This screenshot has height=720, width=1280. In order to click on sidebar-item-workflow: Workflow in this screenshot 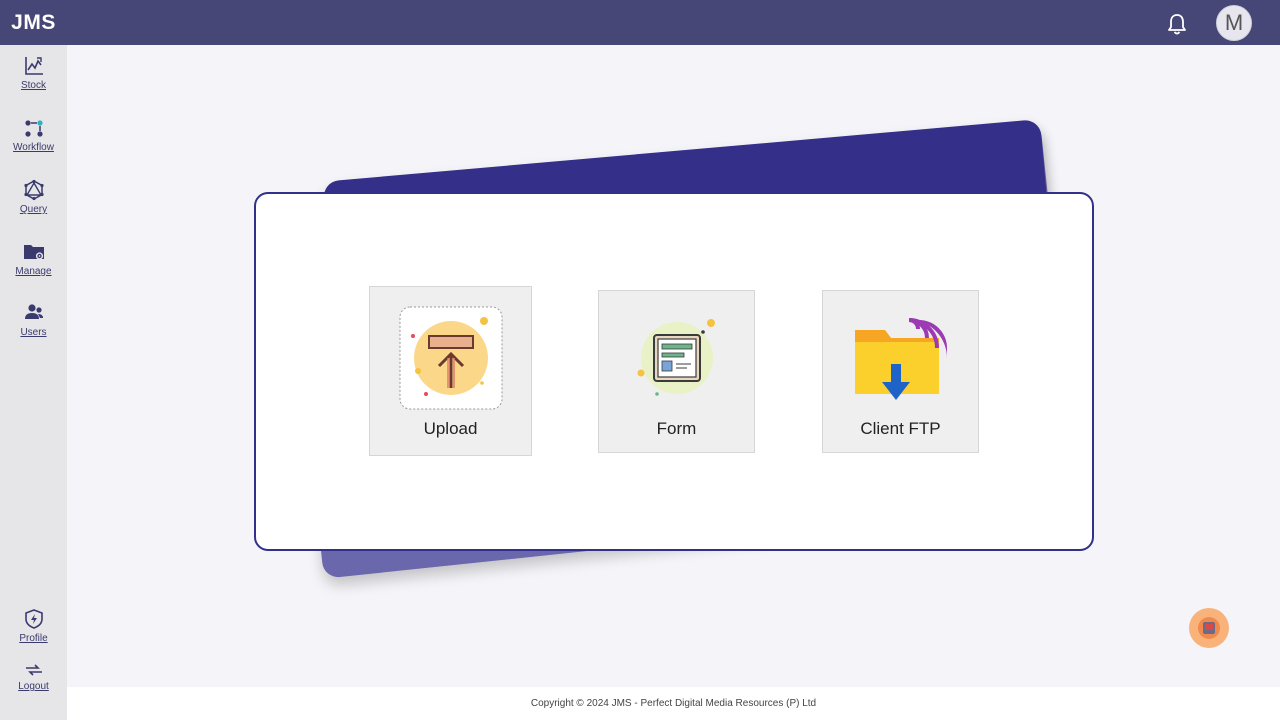, I will do `click(33, 143)`.